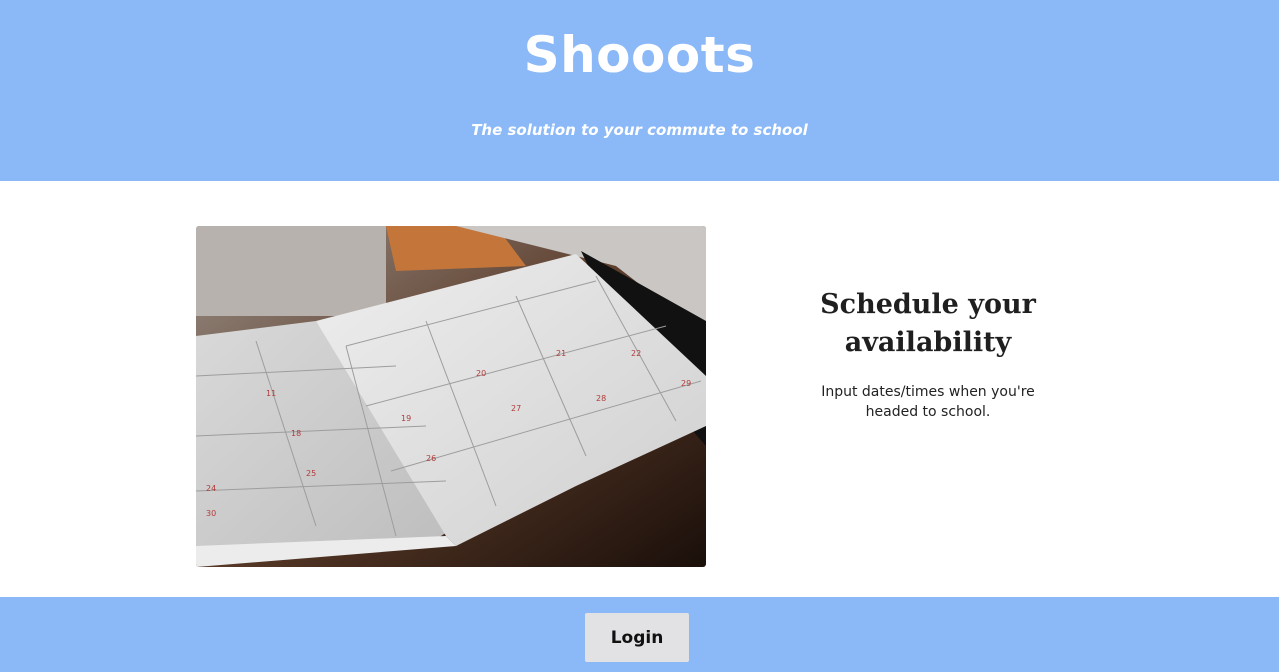 The height and width of the screenshot is (672, 1279). Describe the element at coordinates (431, 458) in the screenshot. I see `svg-text: 26` at that location.